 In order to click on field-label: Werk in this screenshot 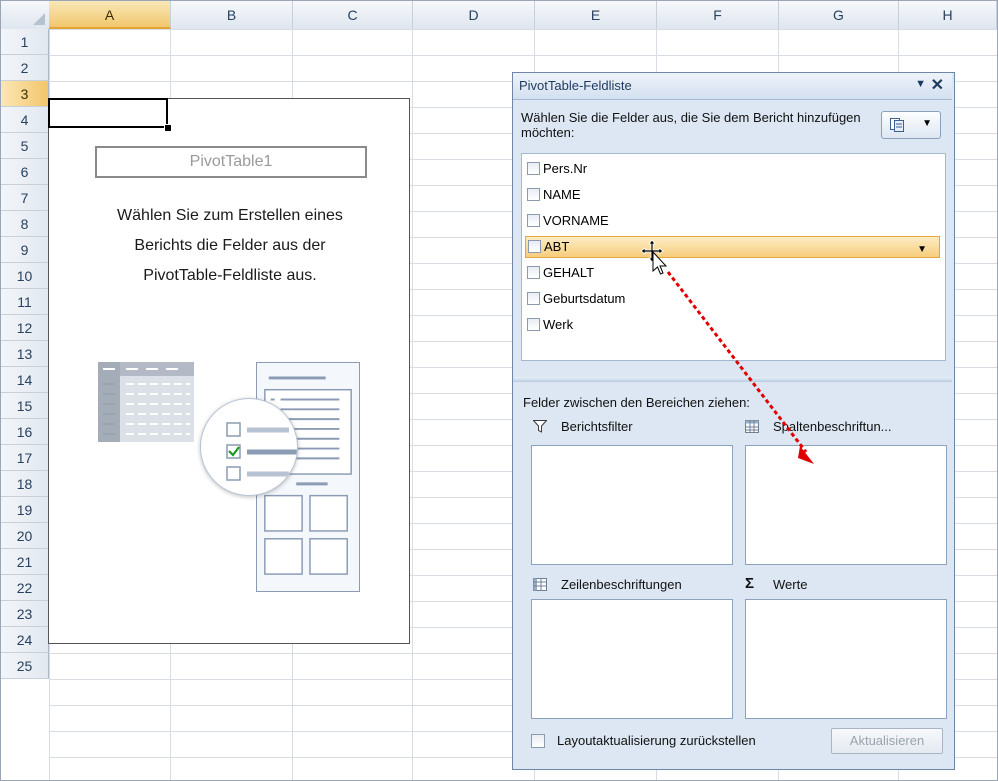, I will do `click(558, 324)`.